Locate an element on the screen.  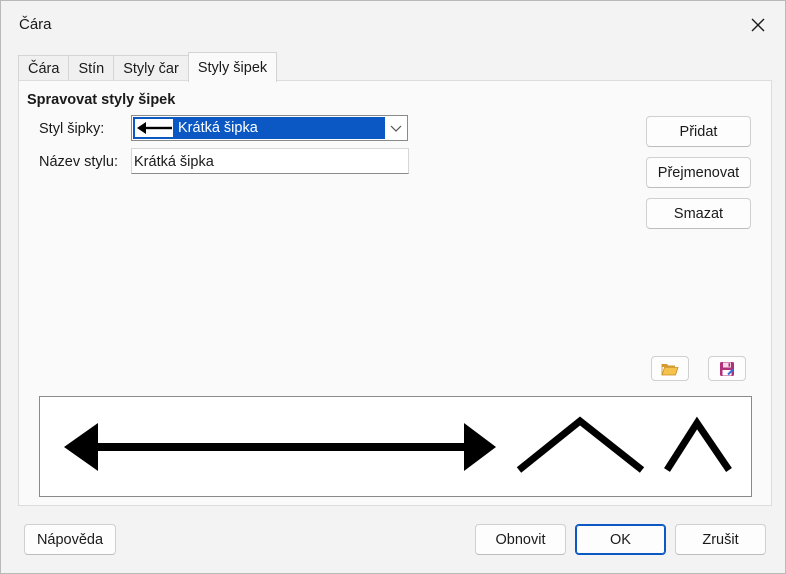
close-icon is located at coordinates (758, 25).